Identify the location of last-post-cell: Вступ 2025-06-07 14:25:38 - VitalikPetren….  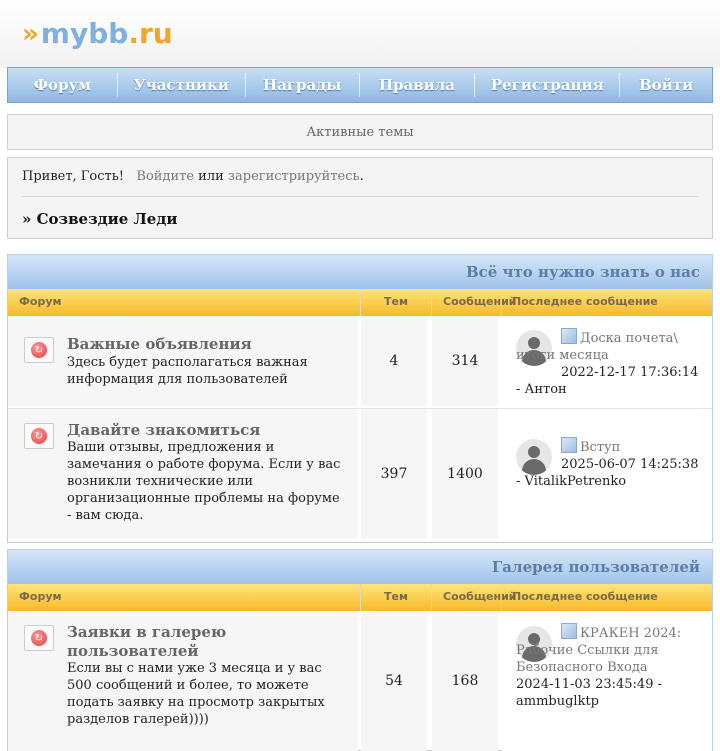
(607, 474).